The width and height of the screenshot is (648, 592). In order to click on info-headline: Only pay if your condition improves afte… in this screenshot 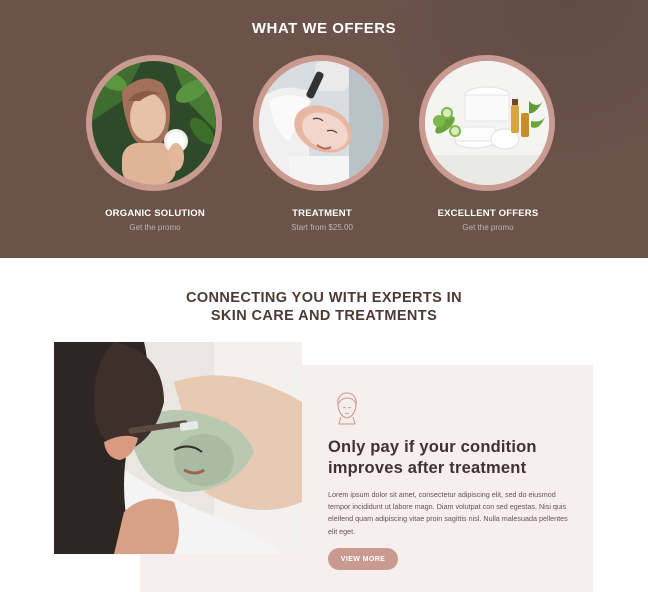, I will do `click(453, 458)`.